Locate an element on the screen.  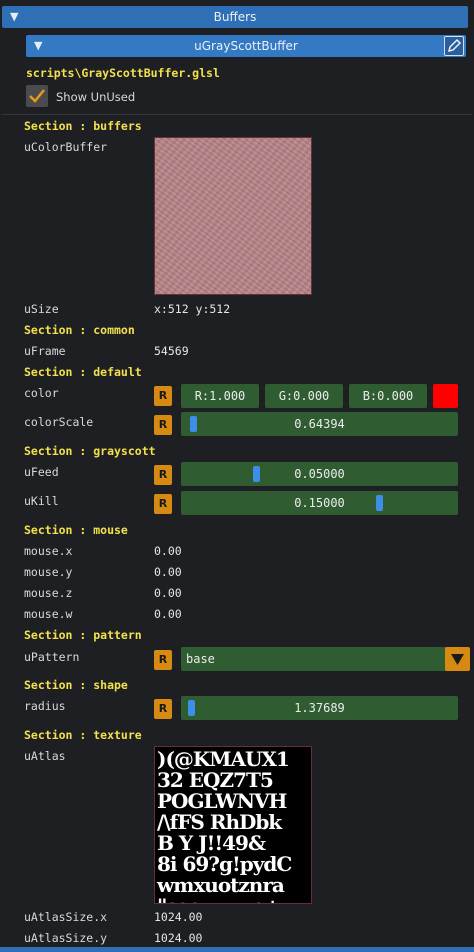
atlas-glyph-row: wmxuotznra is located at coordinates (221, 885).